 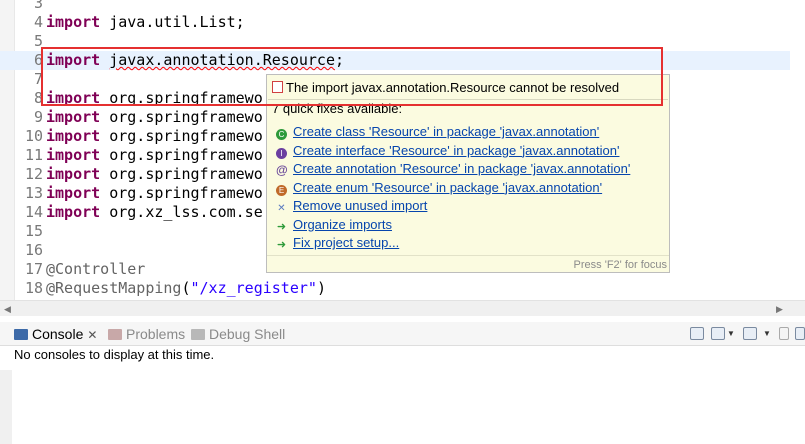 I want to click on code-line: 18 @RequestMapping("/xz_register"), so click(x=395, y=288).